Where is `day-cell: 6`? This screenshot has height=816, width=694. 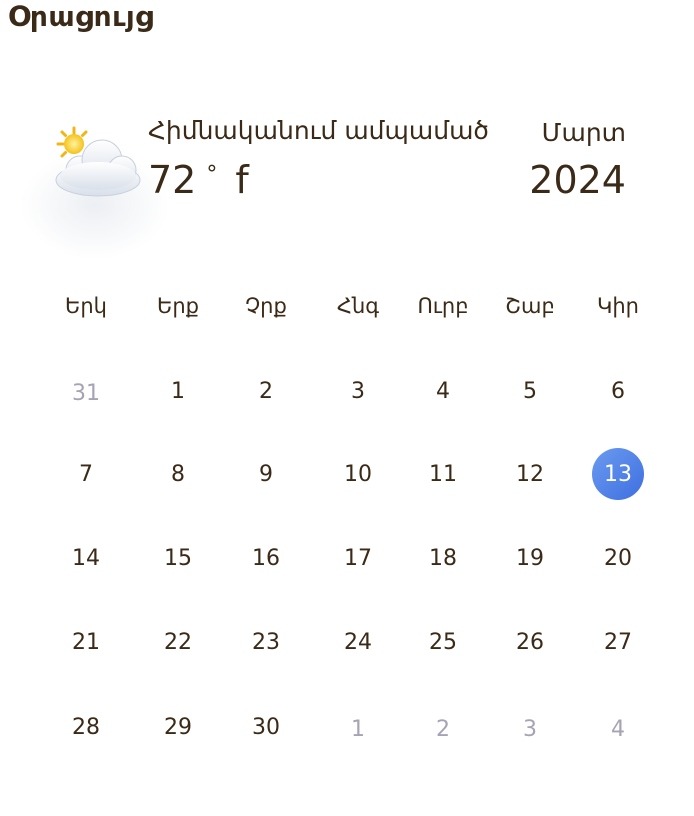
day-cell: 6 is located at coordinates (618, 391).